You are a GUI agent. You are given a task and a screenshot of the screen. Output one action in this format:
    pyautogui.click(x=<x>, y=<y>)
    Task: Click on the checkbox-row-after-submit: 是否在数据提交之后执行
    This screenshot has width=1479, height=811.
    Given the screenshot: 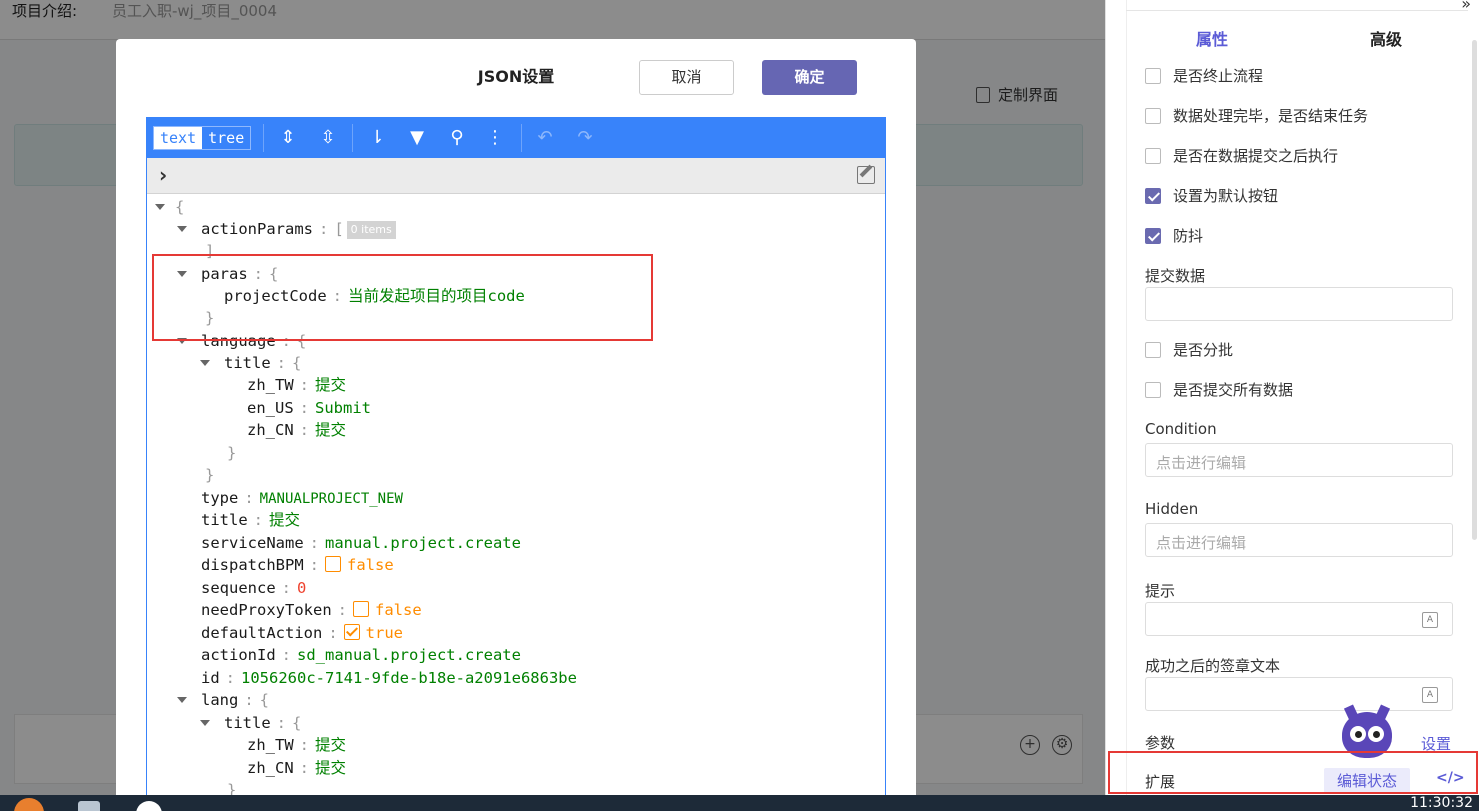 What is the action you would take?
    pyautogui.click(x=1241, y=155)
    